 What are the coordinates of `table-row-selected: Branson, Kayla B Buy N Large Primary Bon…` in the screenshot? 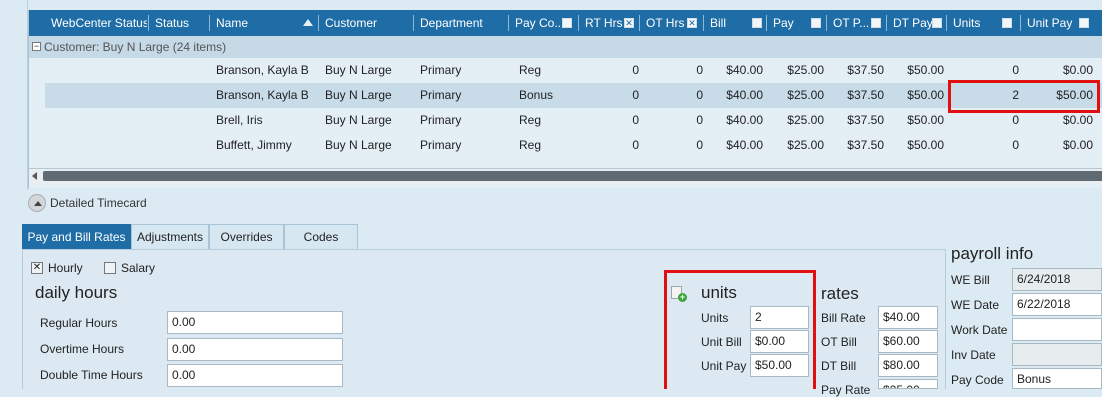 It's located at (573, 95).